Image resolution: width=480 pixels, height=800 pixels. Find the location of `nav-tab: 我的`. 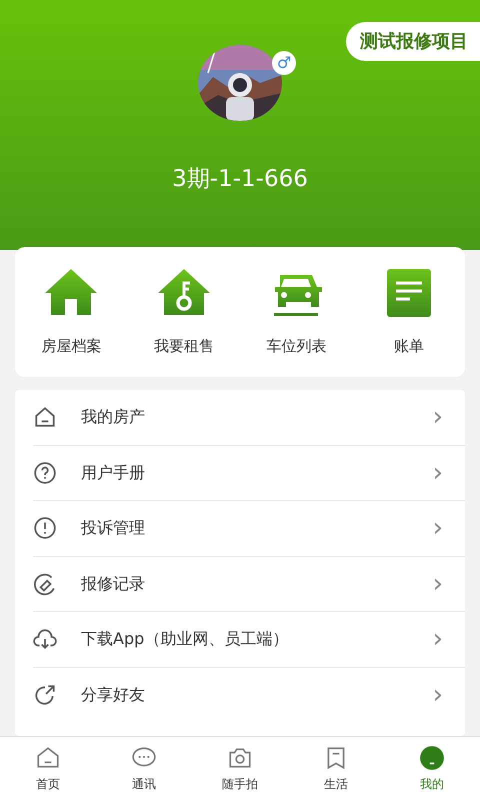

nav-tab: 我的 is located at coordinates (432, 768).